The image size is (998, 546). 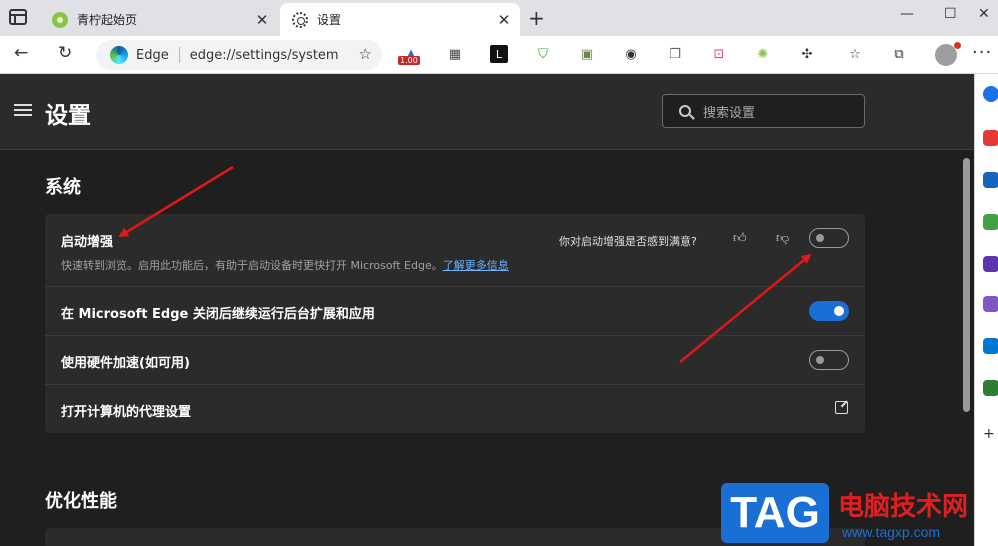 What do you see at coordinates (176, 201) in the screenshot?
I see `arrow-to-startup-boost` at bounding box center [176, 201].